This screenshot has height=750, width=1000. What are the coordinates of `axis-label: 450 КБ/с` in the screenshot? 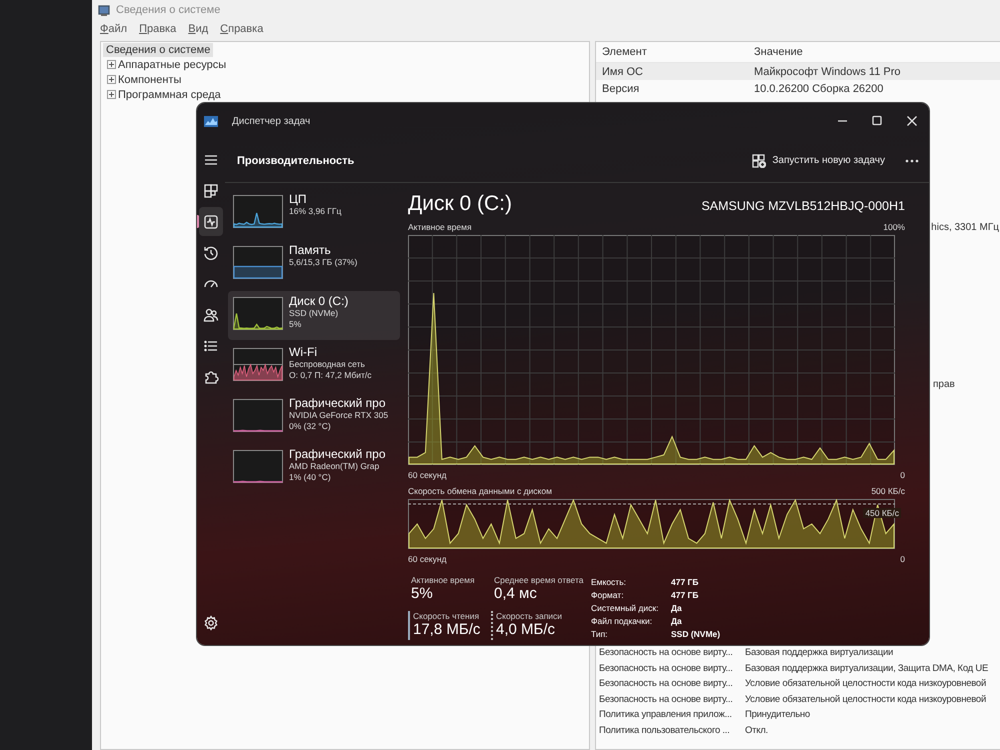 It's located at (882, 513).